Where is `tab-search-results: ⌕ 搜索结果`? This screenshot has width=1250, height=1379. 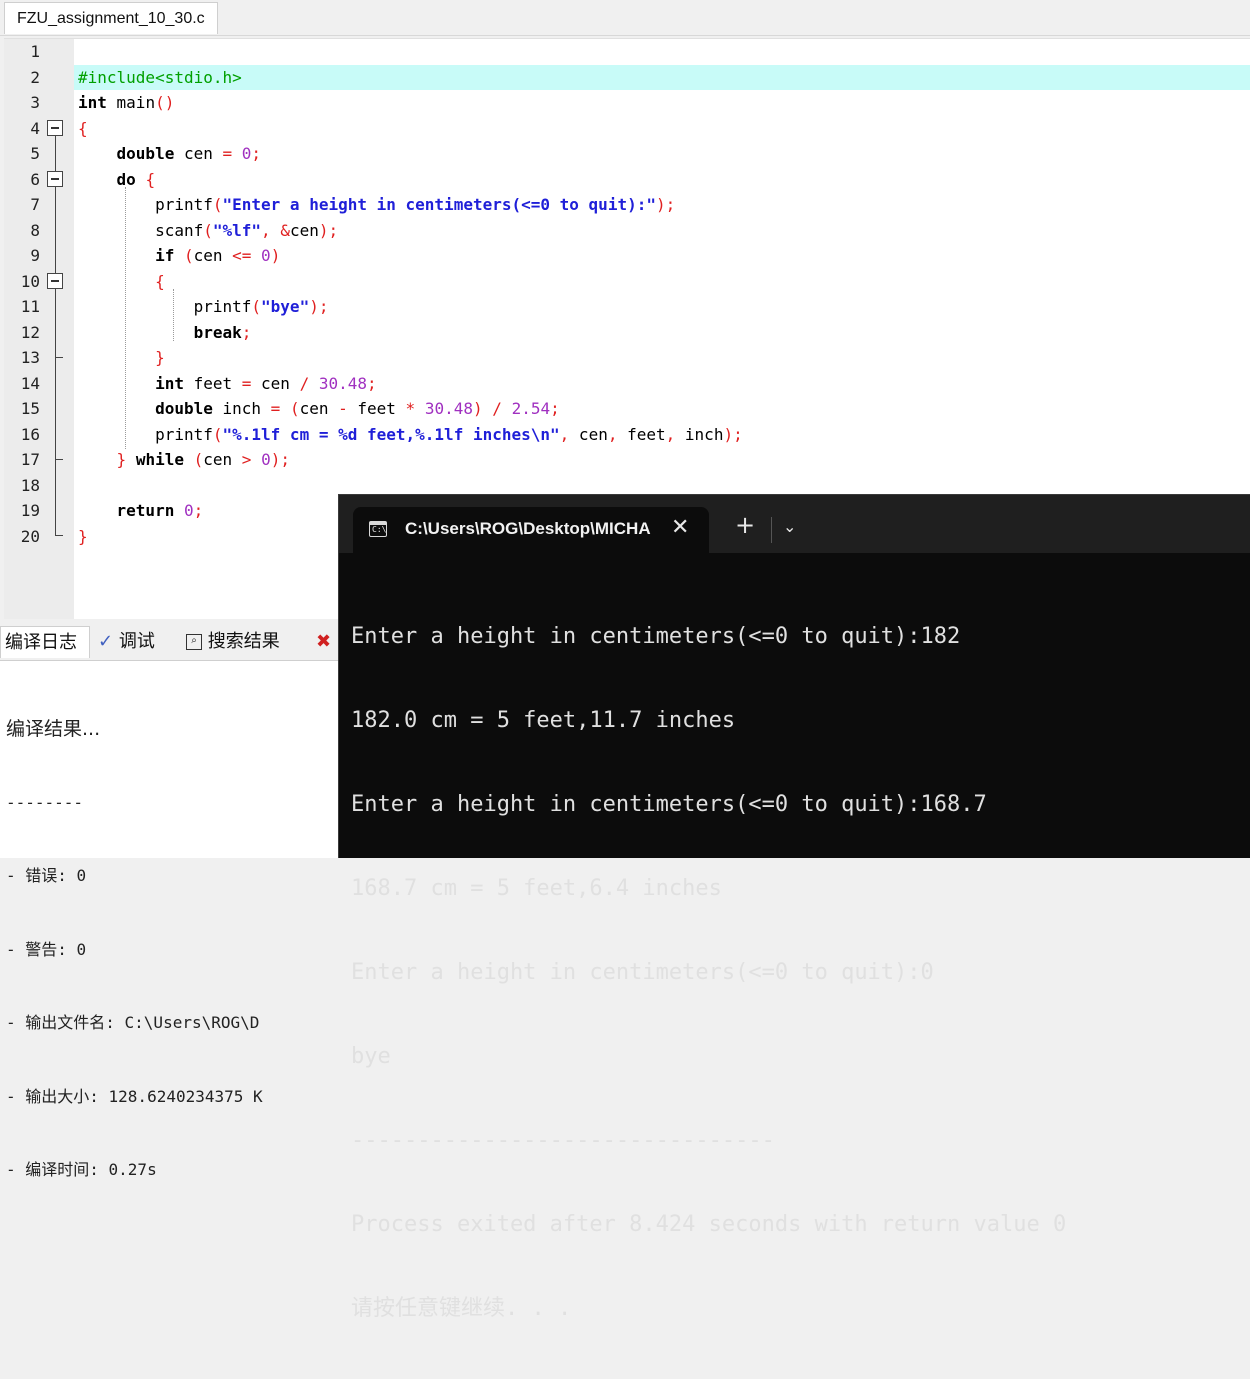
tab-search-results: ⌕ 搜索结果 is located at coordinates (244, 642).